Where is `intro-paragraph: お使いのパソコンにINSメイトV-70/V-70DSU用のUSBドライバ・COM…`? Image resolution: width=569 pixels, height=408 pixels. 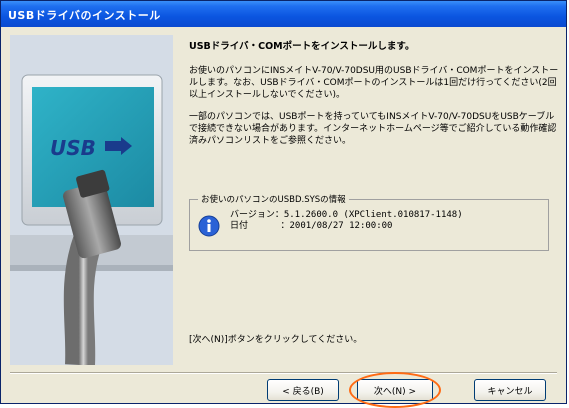
intro-paragraph: お使いのパソコンにINSメイトV-70/V-70DSU用のUSBドライバ・COM… is located at coordinates (374, 83).